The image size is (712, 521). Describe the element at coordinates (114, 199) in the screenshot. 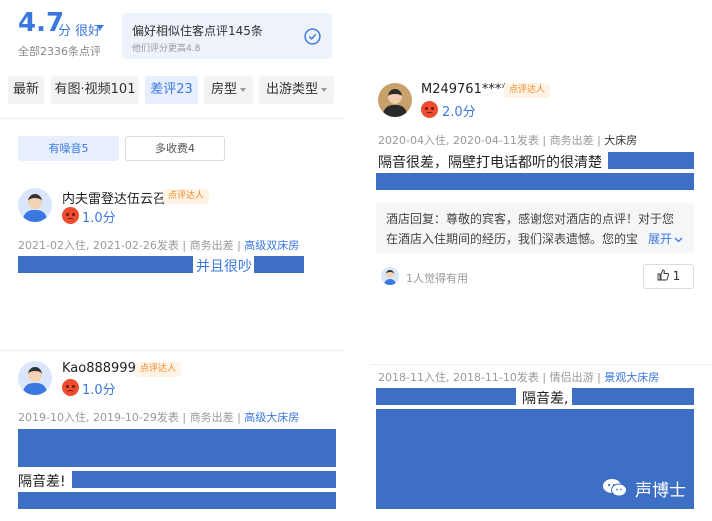

I see `reviewer-name: 内夫雷登达伍云召` at that location.